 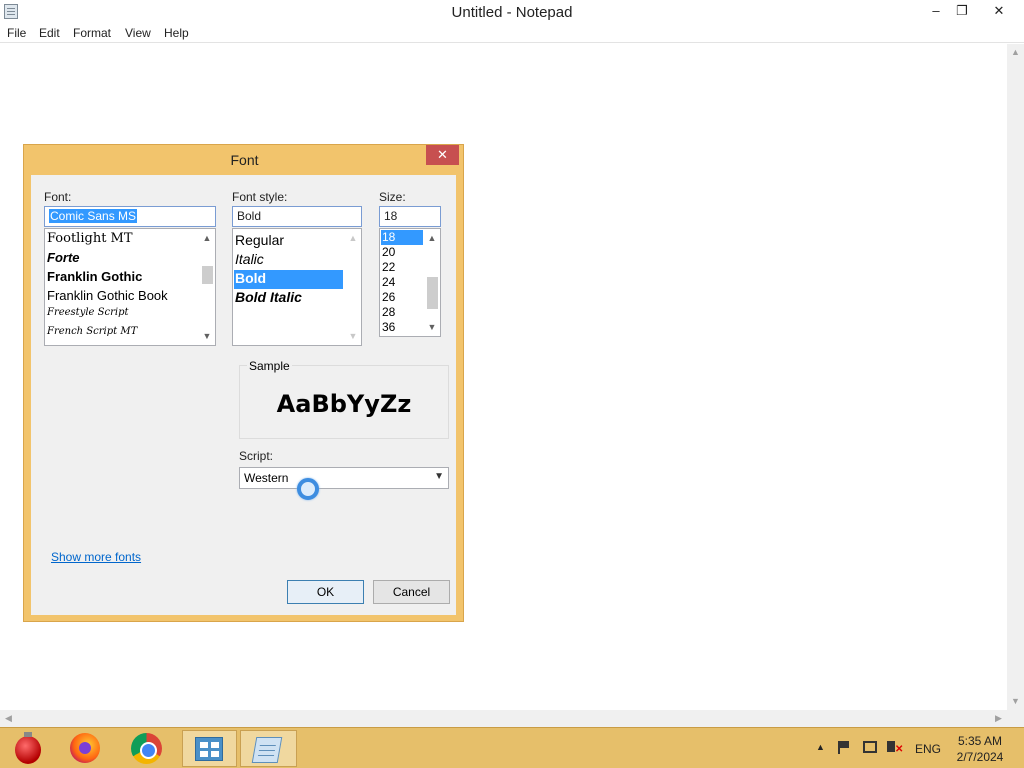 What do you see at coordinates (259, 241) in the screenshot?
I see `style-list-item: Regular` at bounding box center [259, 241].